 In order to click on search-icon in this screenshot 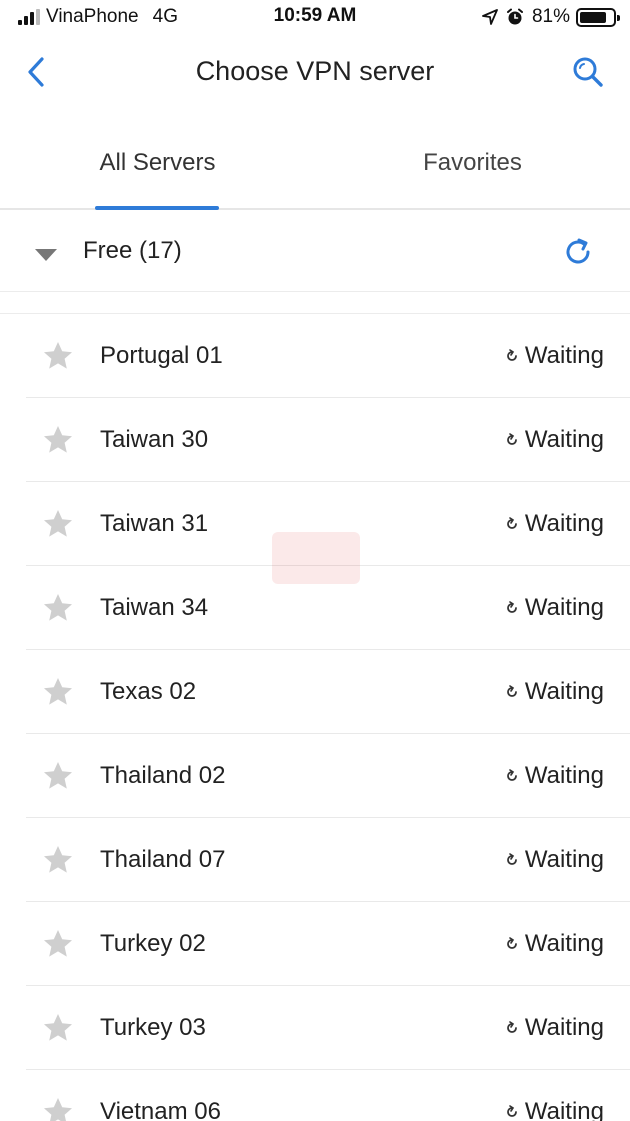, I will do `click(588, 72)`.